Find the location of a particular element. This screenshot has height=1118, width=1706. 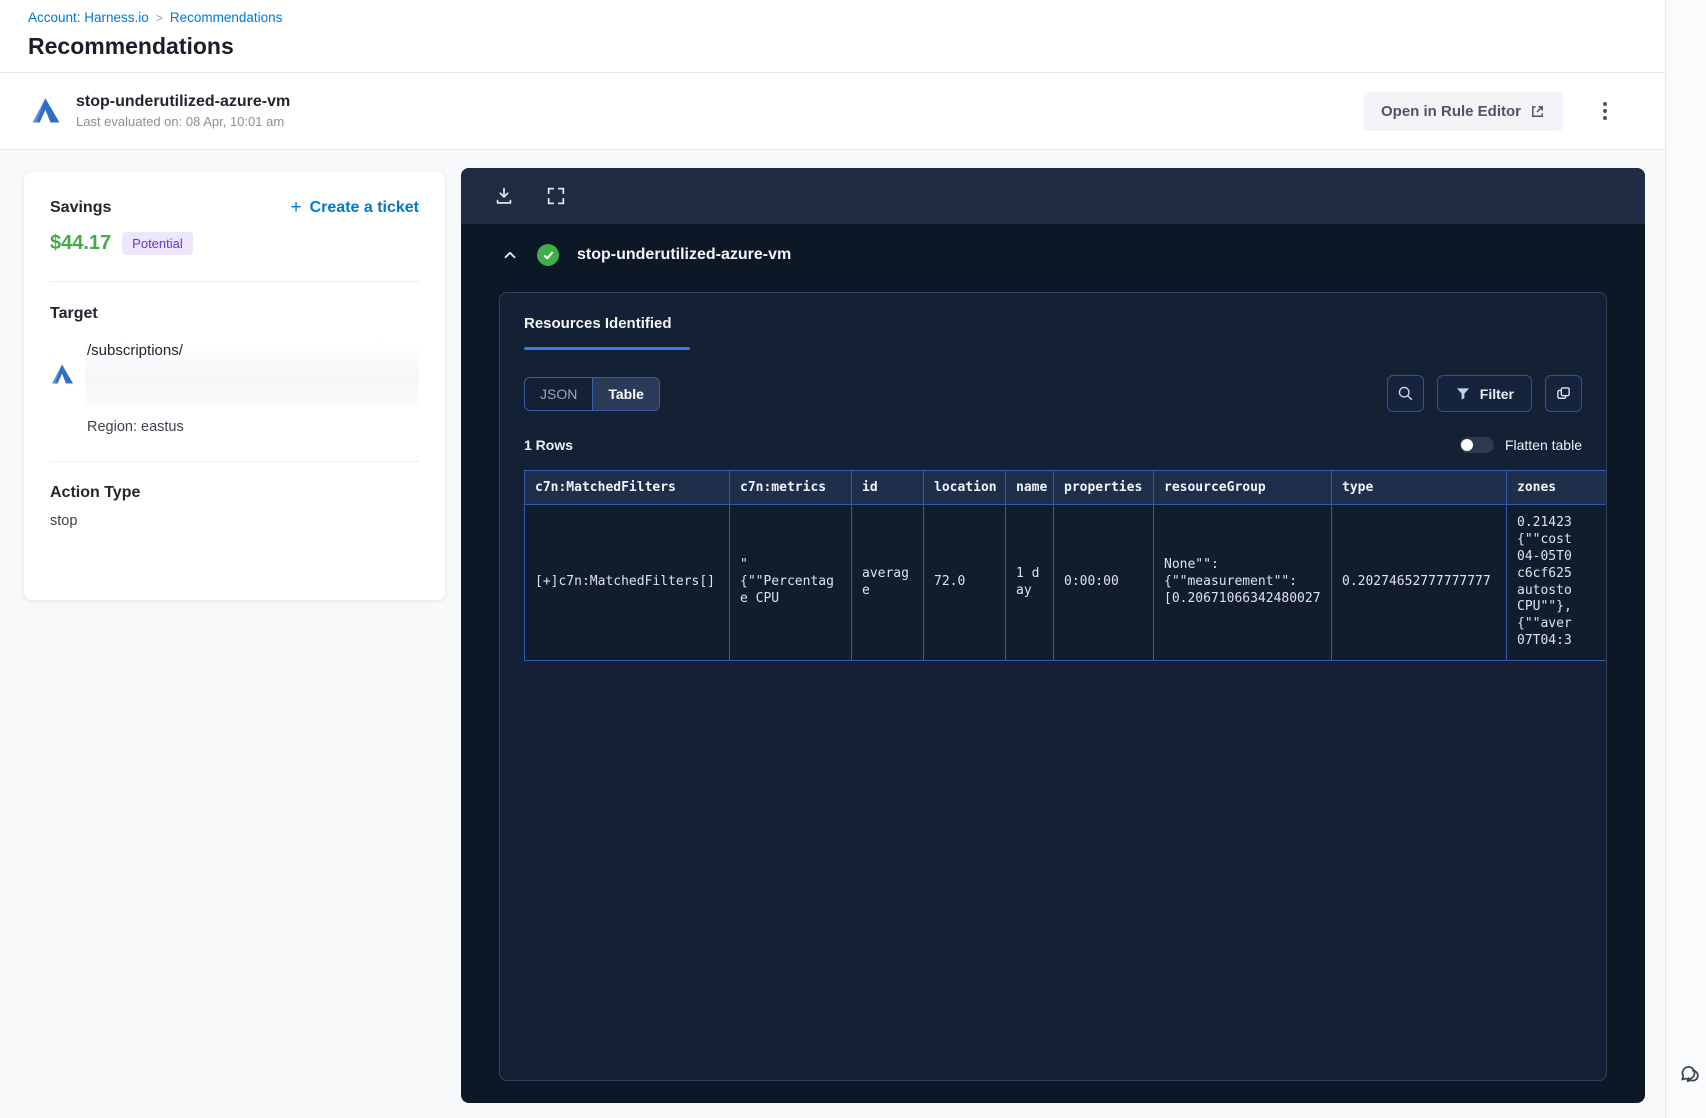

cell-matchedfilters-expand-link: [+]c7n:MatchedFilters[] is located at coordinates (627, 582).